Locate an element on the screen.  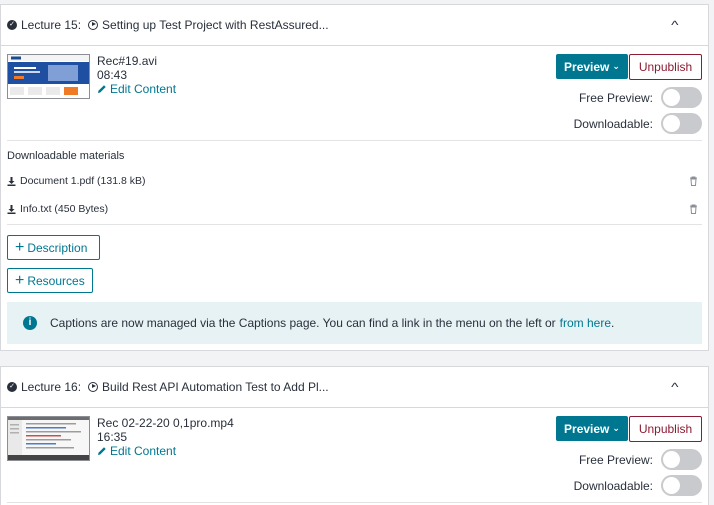
description-label: Description is located at coordinates (57, 247).